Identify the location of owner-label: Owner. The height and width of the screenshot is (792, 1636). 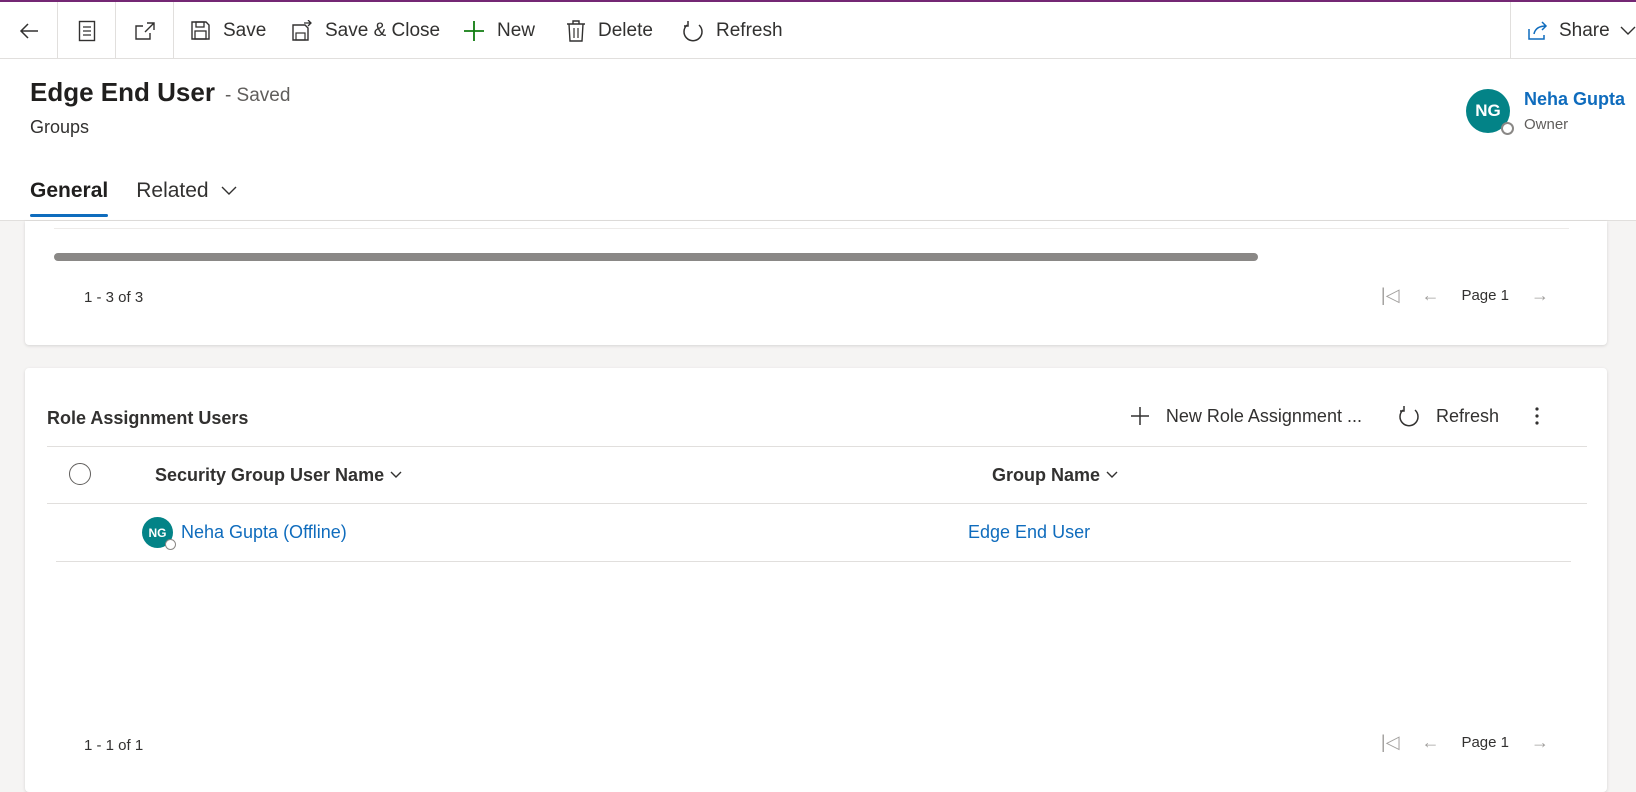
(1546, 124).